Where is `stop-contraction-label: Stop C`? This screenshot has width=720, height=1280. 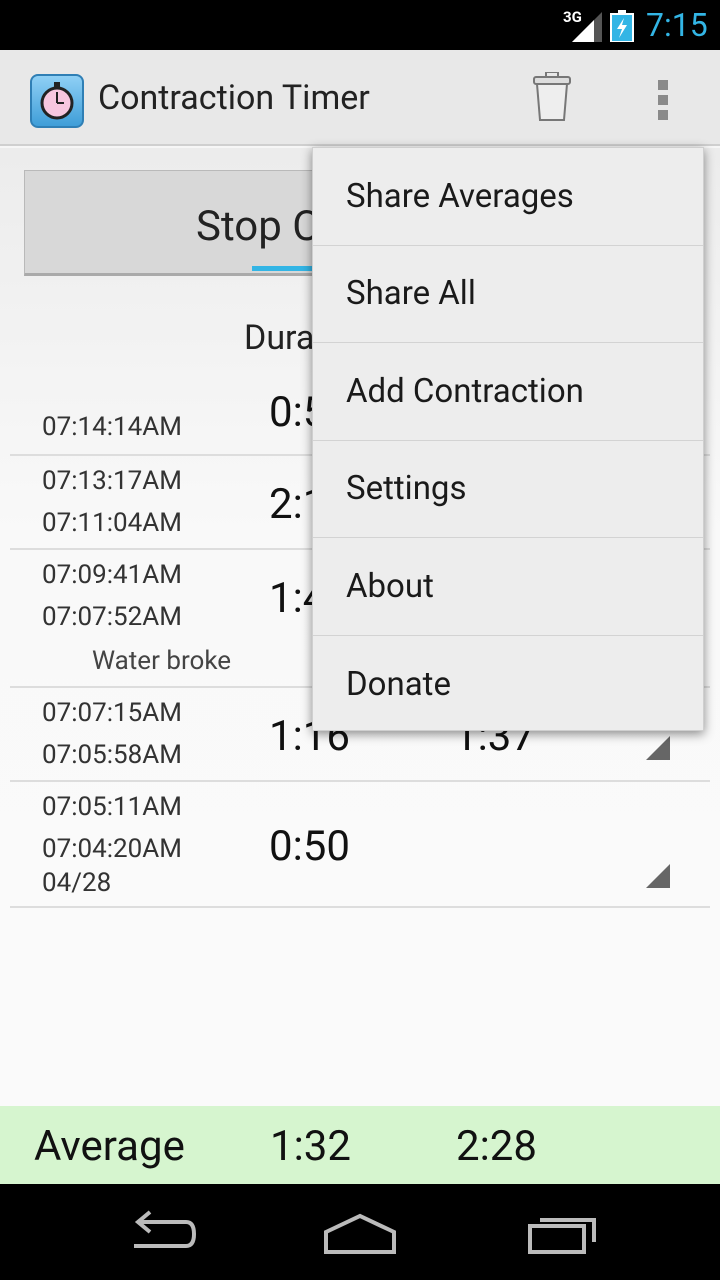 stop-contraction-label: Stop C is located at coordinates (258, 226).